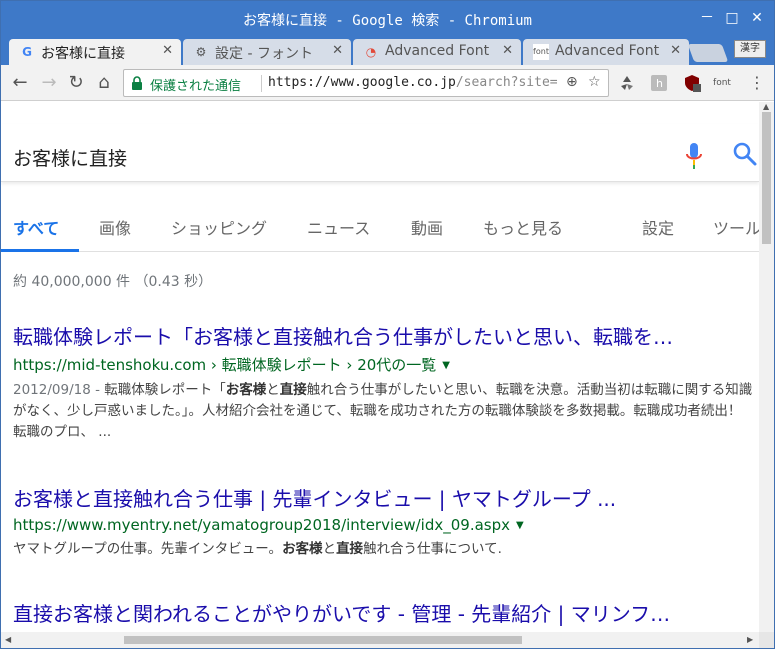 This screenshot has height=649, width=775. Describe the element at coordinates (148, 549) in the screenshot. I see `snippet-text: ヤマトグループの仕事。先輩インタビュー。` at that location.